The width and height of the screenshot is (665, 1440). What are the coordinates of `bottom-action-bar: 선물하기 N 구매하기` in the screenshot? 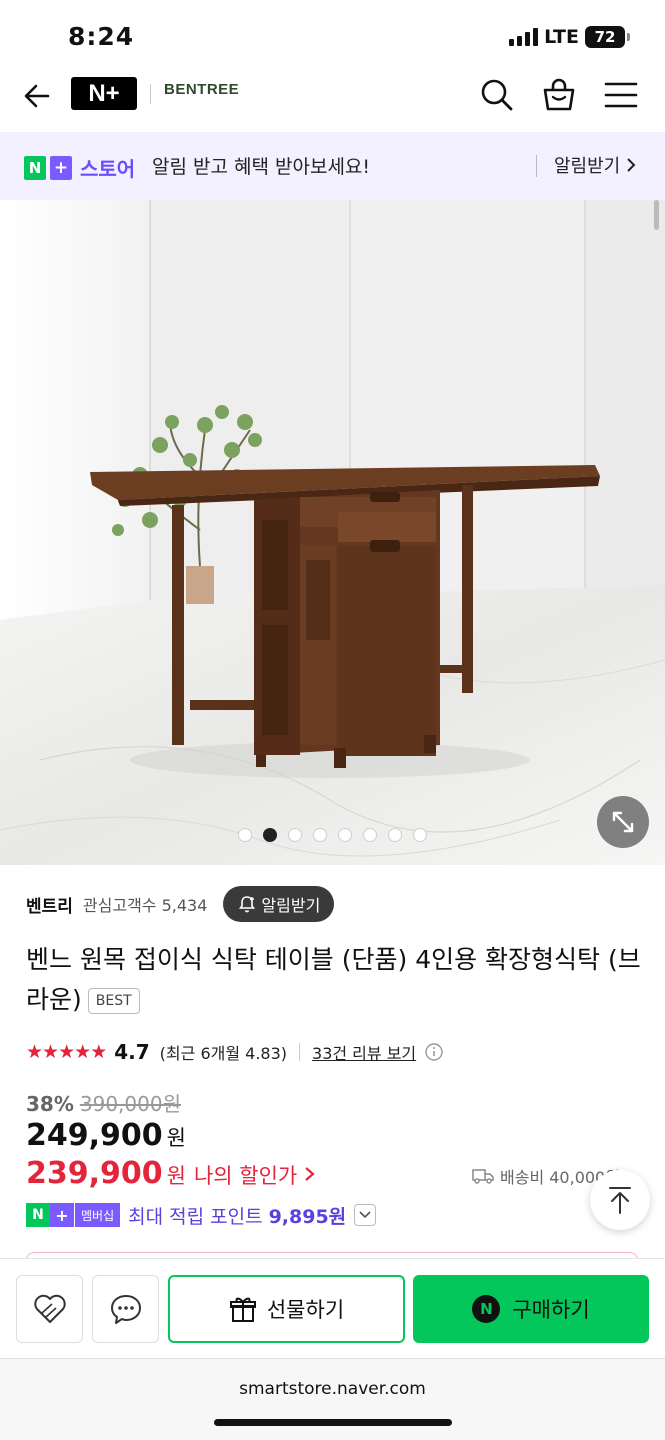 It's located at (332, 1308).